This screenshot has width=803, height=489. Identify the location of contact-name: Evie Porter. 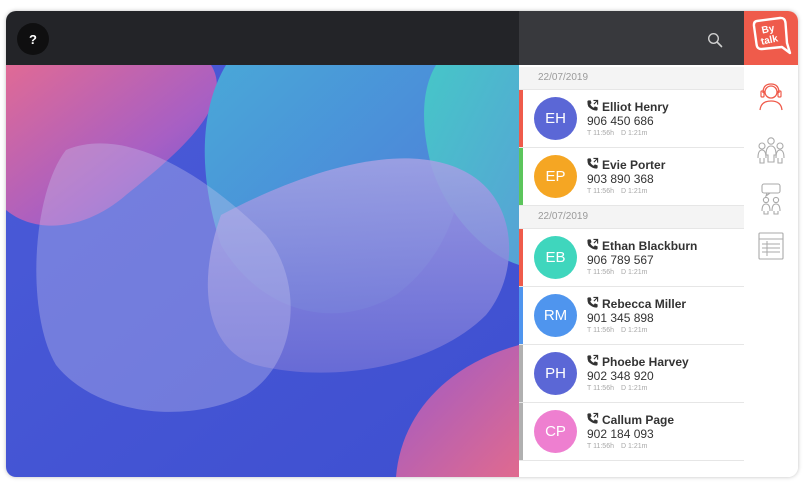
(634, 165).